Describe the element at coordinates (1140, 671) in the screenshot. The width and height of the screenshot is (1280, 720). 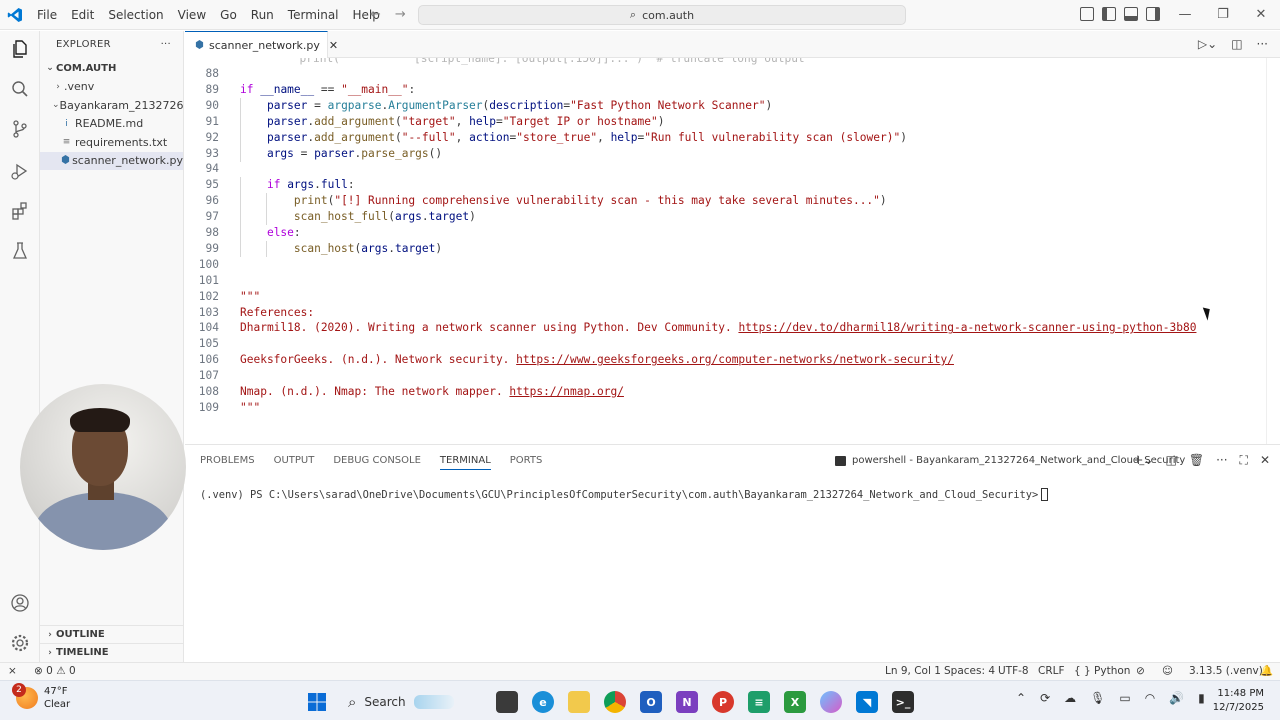
I see `no-entry-icon: ⊘` at that location.